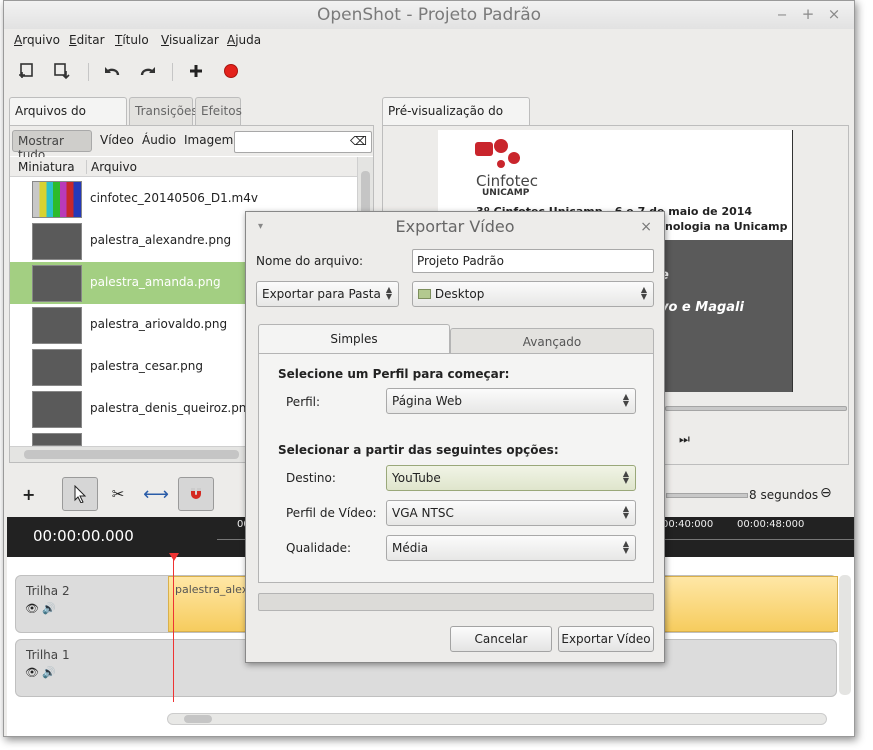 The height and width of the screenshot is (750, 873). I want to click on tab-preview: Pré-visualização do vídeo, so click(456, 120).